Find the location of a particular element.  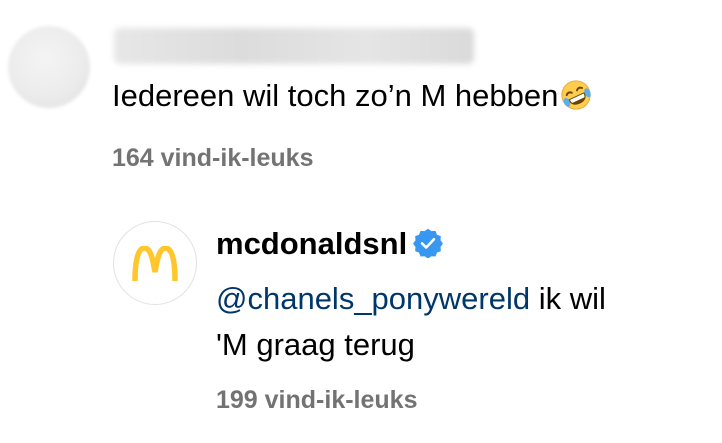

reply-mention-link: @chanels_ponywereld is located at coordinates (373, 298).